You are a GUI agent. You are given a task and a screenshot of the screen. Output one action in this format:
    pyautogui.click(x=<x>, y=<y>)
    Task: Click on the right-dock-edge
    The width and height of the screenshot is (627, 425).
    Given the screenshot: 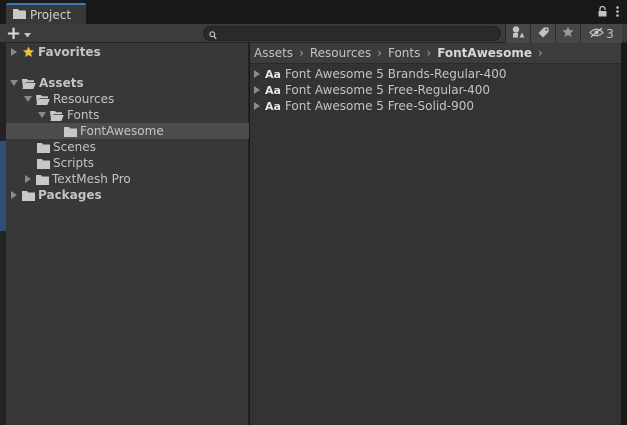 What is the action you would take?
    pyautogui.click(x=624, y=234)
    